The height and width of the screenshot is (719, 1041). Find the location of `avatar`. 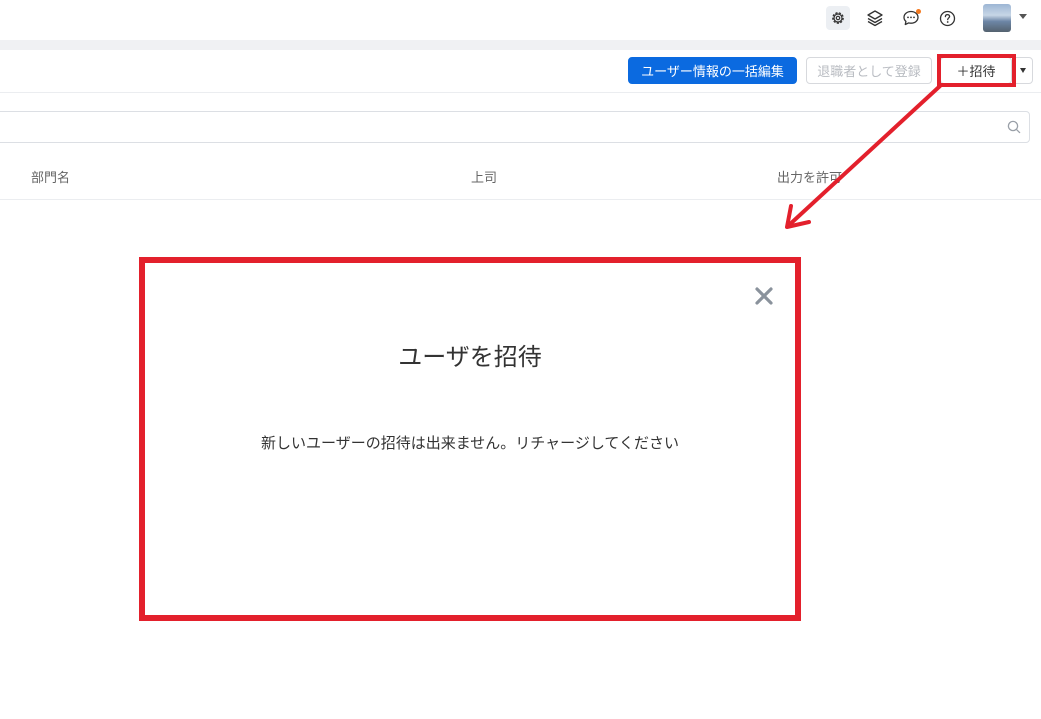

avatar is located at coordinates (997, 18).